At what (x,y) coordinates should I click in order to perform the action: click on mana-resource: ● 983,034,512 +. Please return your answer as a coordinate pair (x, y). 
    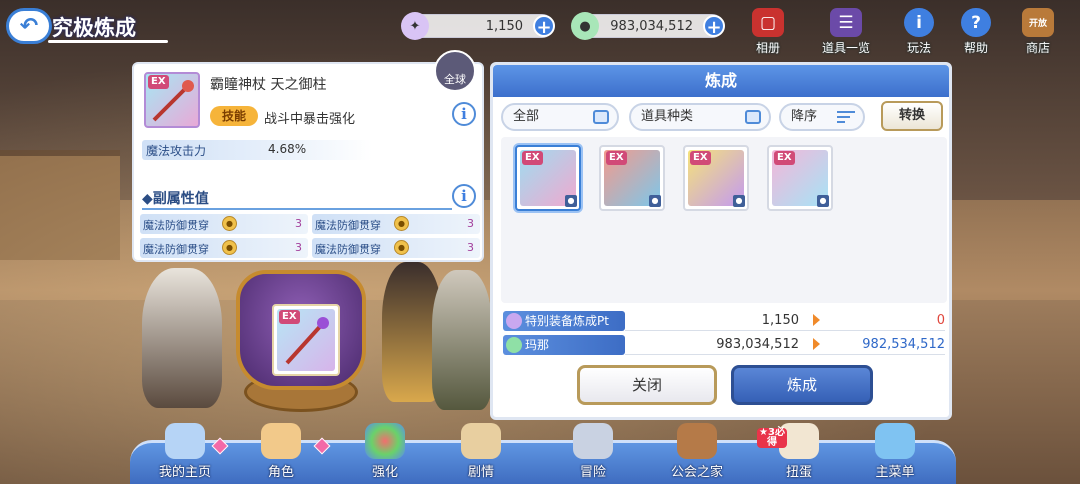
    Looking at the image, I should click on (648, 26).